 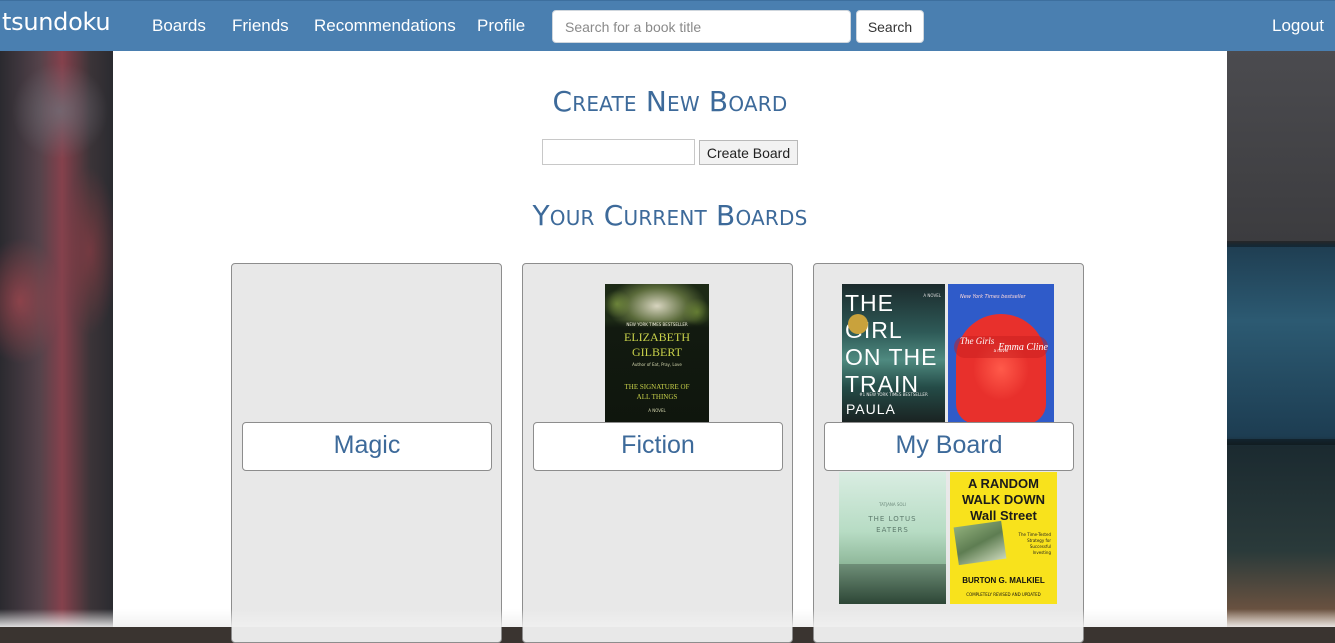 I want to click on create-board-heading: Create New Board, so click(x=670, y=101).